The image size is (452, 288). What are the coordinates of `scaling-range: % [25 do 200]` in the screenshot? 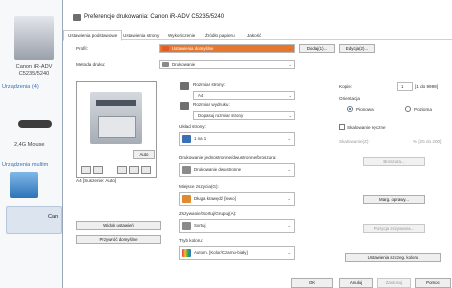 It's located at (427, 141).